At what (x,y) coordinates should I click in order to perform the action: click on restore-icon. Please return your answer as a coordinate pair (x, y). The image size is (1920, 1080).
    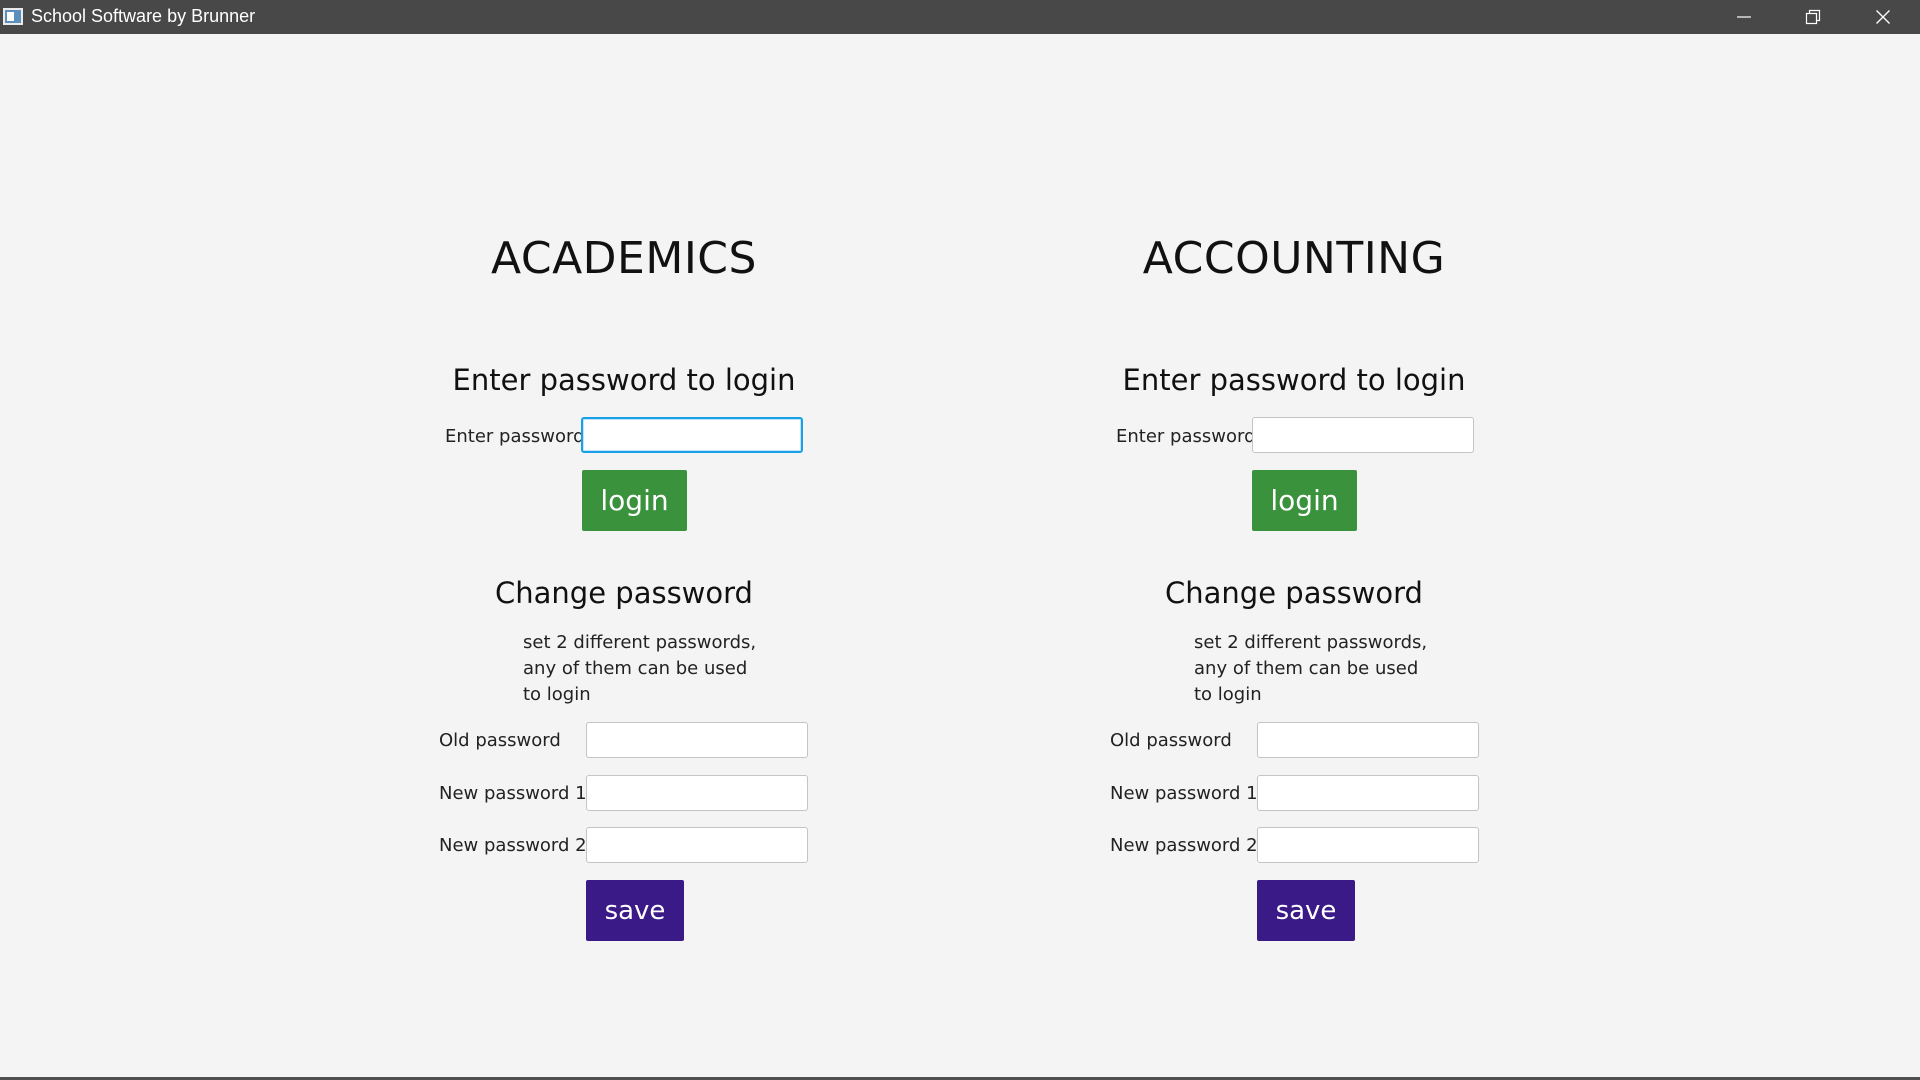
    Looking at the image, I should click on (1813, 17).